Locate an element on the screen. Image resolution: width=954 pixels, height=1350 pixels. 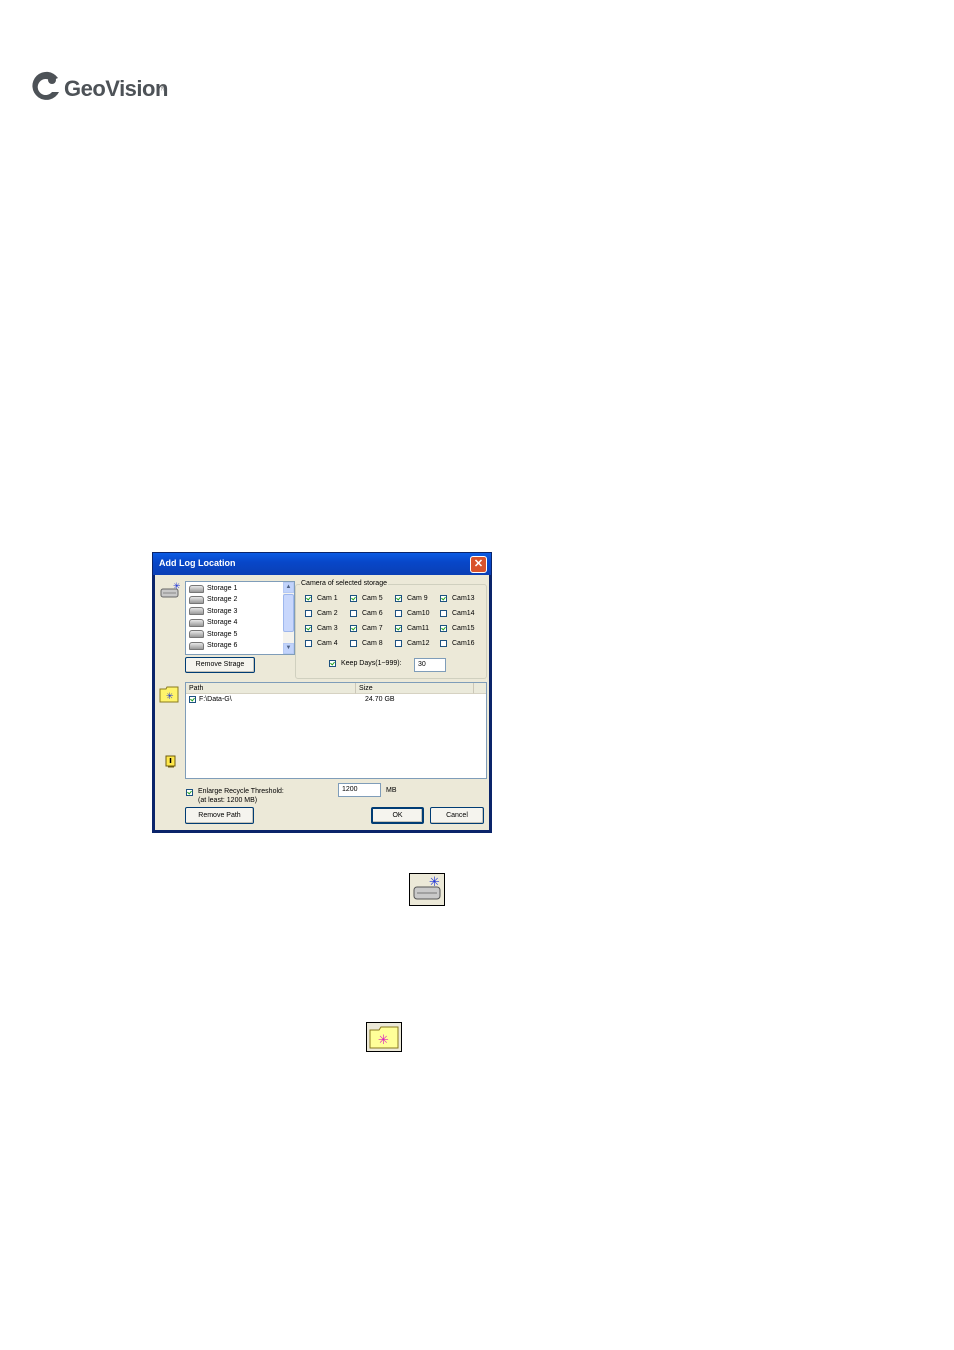
camera-checkbox: Cam16 is located at coordinates (457, 643).